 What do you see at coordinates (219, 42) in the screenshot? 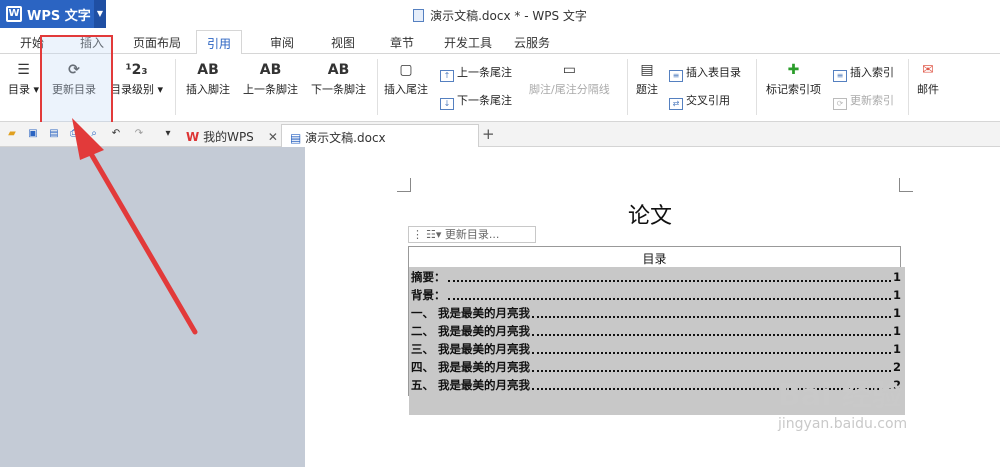
I see `tab-references: 引用` at bounding box center [219, 42].